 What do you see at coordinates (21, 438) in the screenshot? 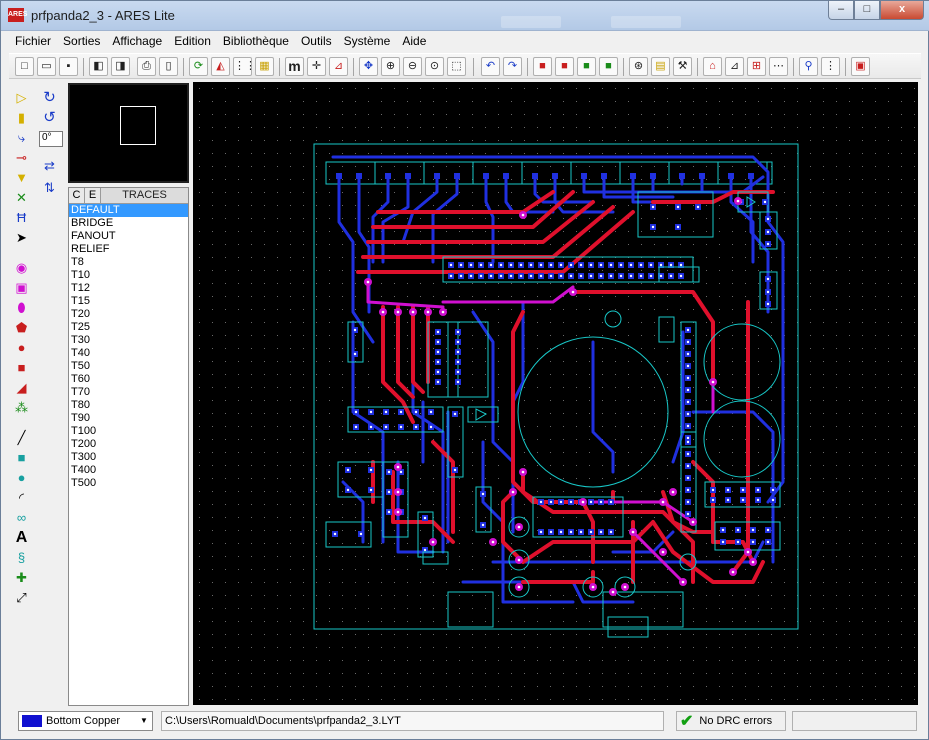
I see `line-icon: ╱` at bounding box center [21, 438].